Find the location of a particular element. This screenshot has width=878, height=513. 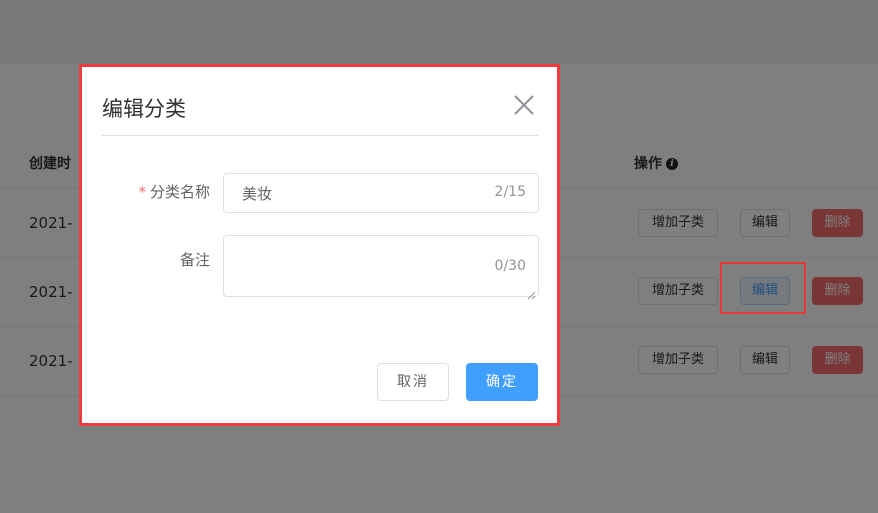

remark-counter: 0/30 is located at coordinates (510, 266).